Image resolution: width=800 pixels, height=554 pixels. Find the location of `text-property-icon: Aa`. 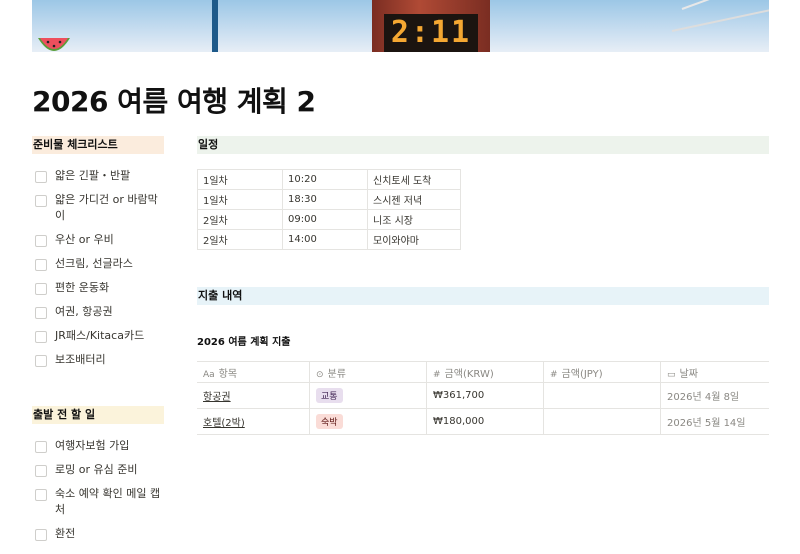

text-property-icon: Aa is located at coordinates (209, 374).